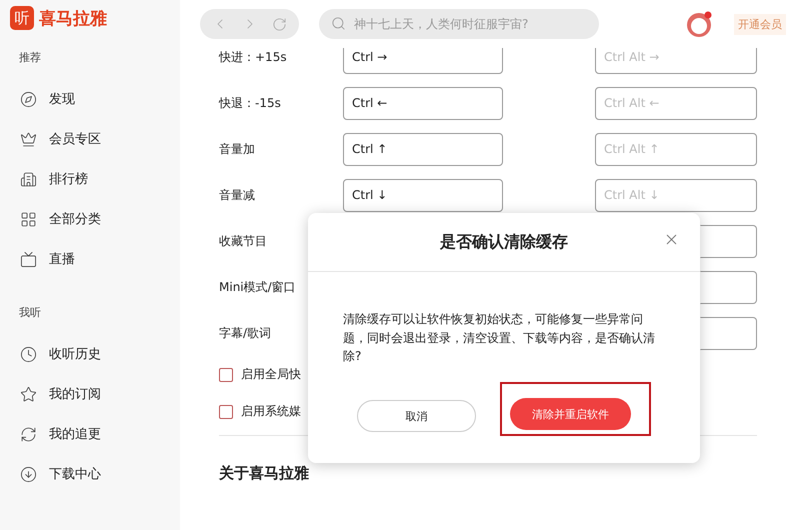  What do you see at coordinates (95, 259) in the screenshot?
I see `sidebar-item: 直播` at bounding box center [95, 259].